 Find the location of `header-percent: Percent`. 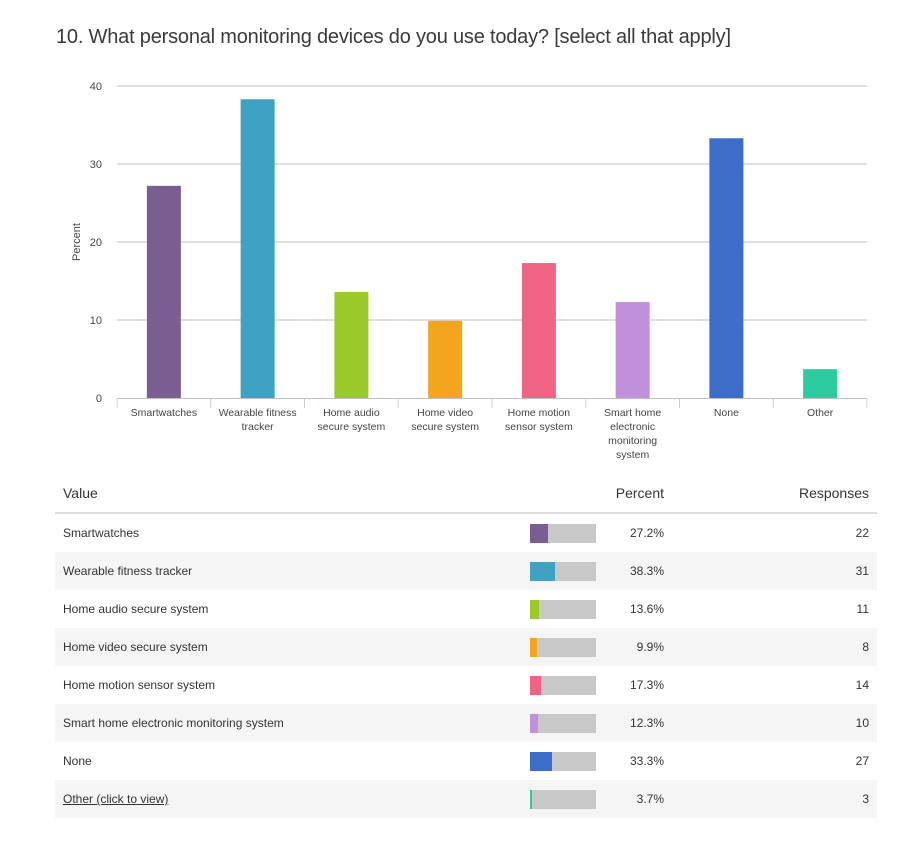

header-percent: Percent is located at coordinates (640, 493).